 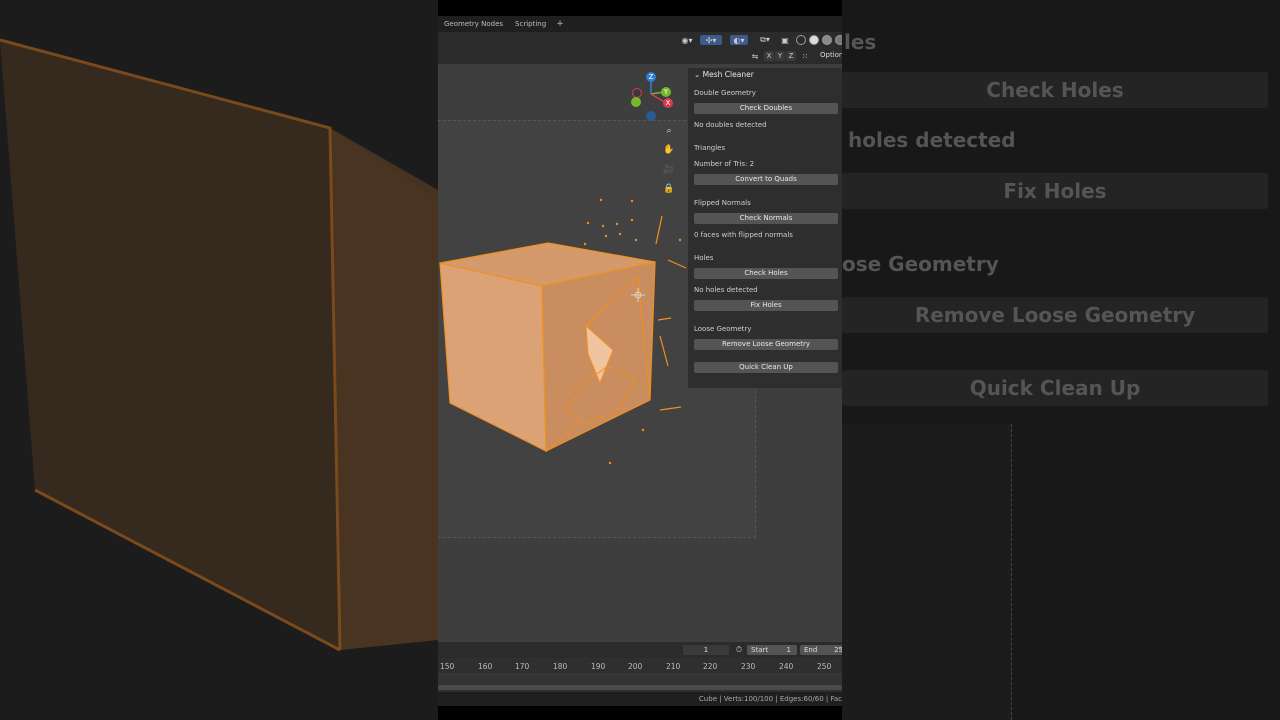 I want to click on solid-shading-icon, so click(x=814, y=40).